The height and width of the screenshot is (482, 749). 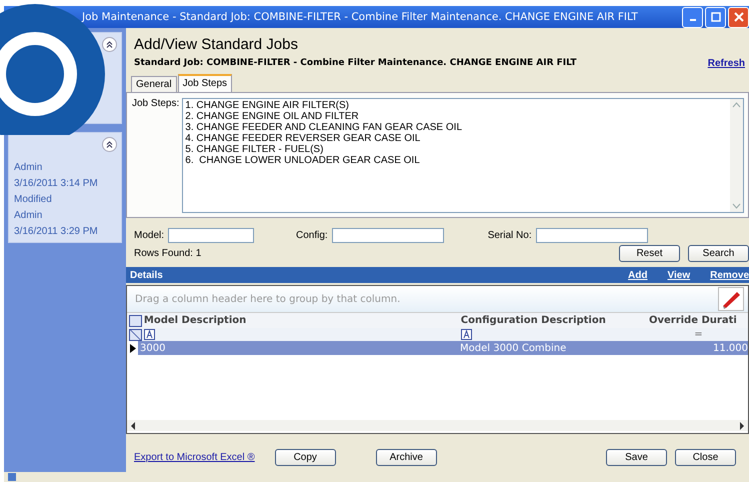 What do you see at coordinates (705, 457) in the screenshot?
I see `action-button: Close` at bounding box center [705, 457].